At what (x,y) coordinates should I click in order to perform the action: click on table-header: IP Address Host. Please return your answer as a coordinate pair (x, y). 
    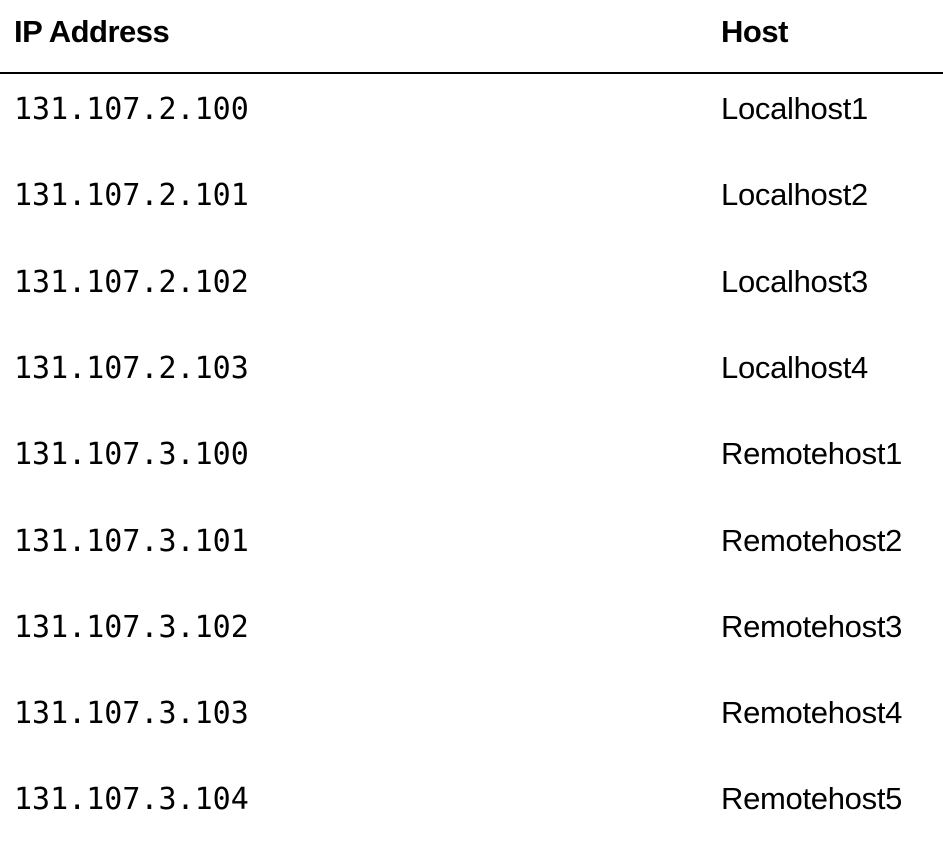
    Looking at the image, I should click on (471, 37).